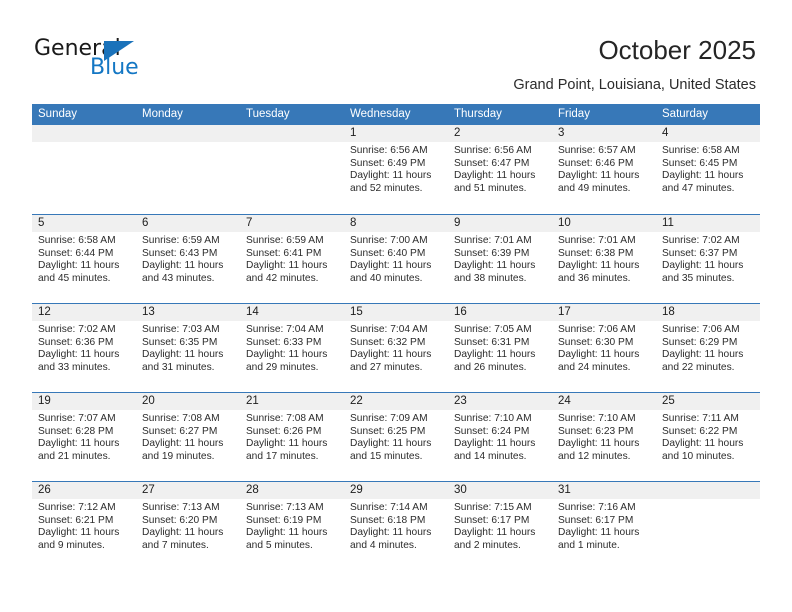 This screenshot has width=792, height=612. Describe the element at coordinates (188, 312) in the screenshot. I see `day-number: 13` at that location.